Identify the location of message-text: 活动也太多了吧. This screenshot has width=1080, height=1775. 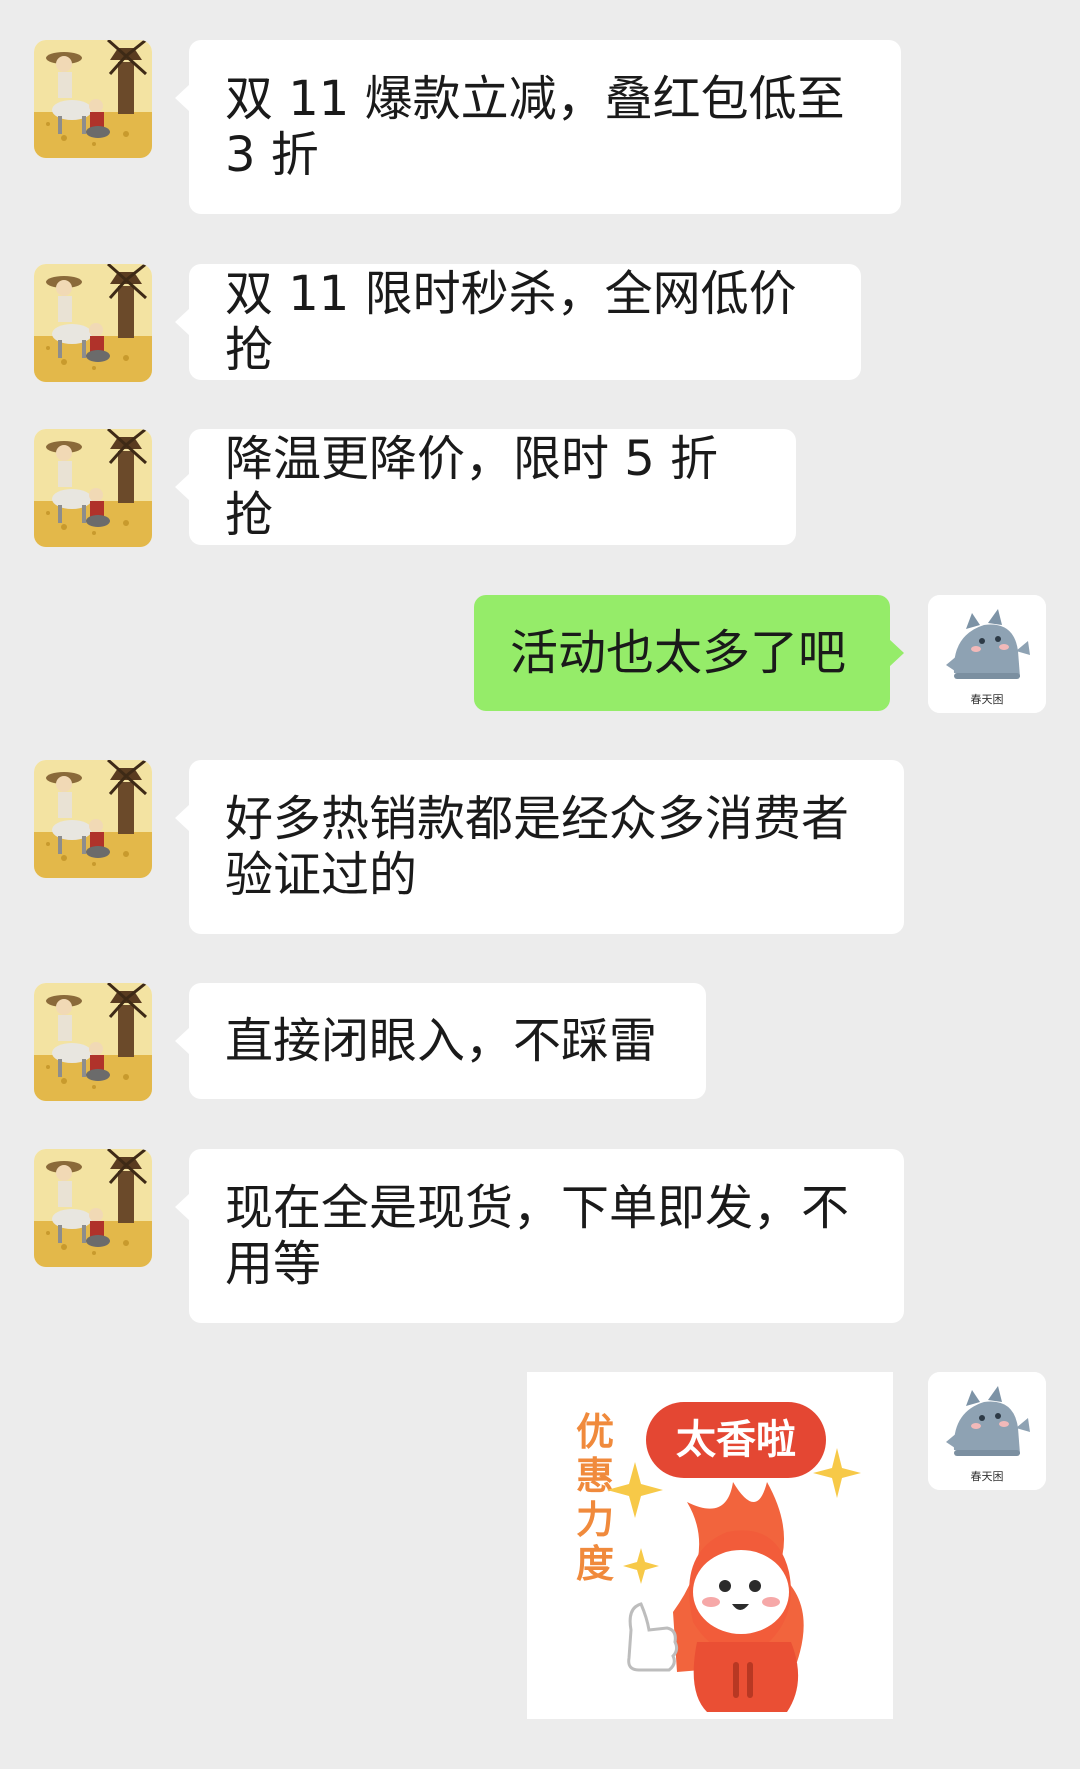
(678, 653).